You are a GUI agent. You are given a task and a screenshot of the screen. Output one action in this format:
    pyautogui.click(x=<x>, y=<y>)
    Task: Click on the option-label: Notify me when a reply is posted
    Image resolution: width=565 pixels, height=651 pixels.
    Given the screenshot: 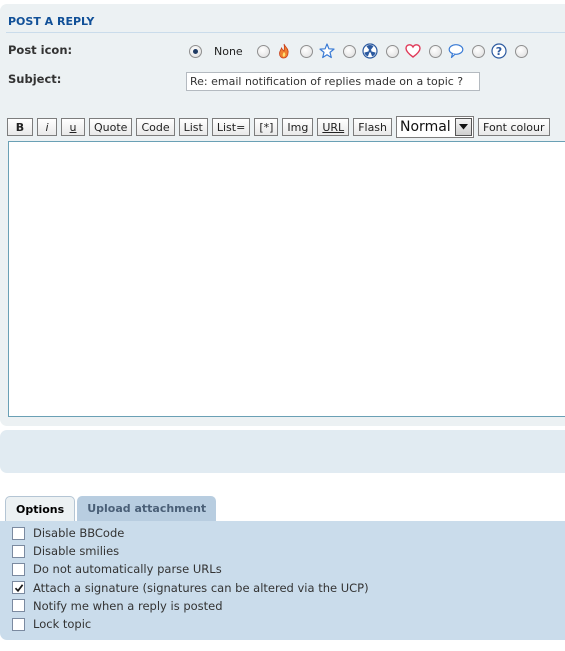 What is the action you would take?
    pyautogui.click(x=128, y=605)
    